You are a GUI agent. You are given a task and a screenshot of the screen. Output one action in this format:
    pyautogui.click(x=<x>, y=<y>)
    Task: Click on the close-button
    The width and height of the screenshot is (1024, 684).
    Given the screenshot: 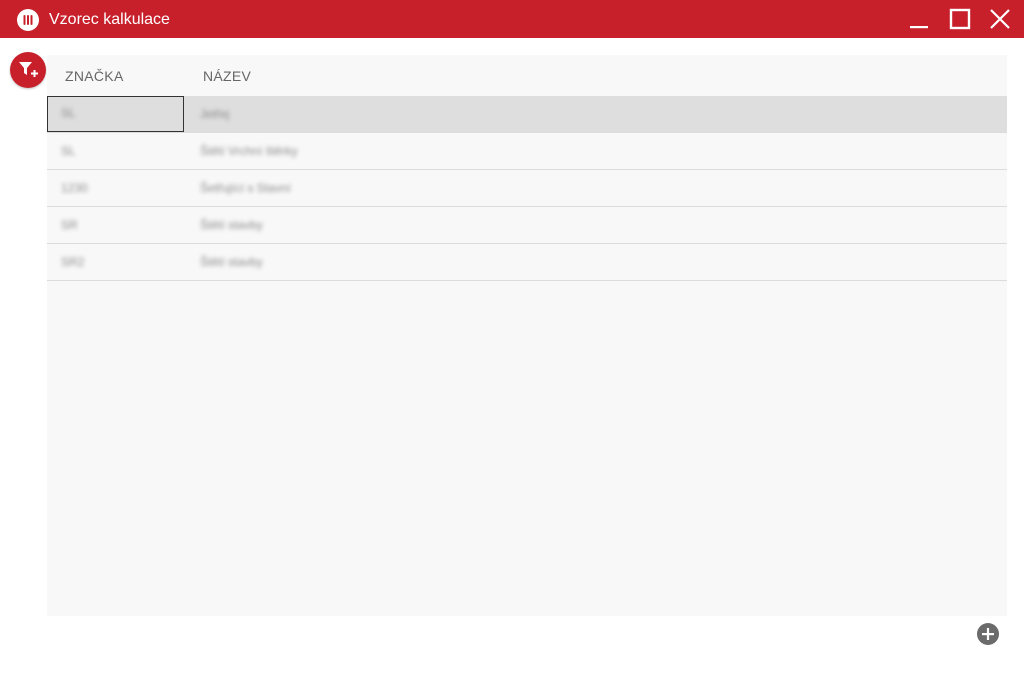 What is the action you would take?
    pyautogui.click(x=1000, y=19)
    